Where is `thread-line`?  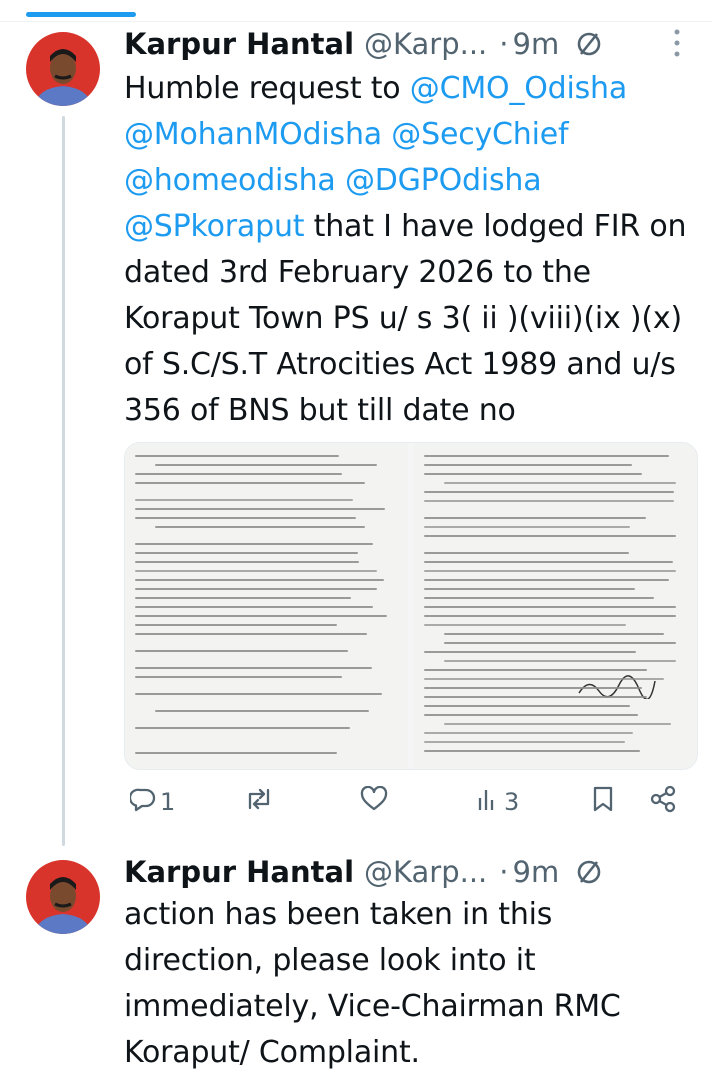 thread-line is located at coordinates (63, 481).